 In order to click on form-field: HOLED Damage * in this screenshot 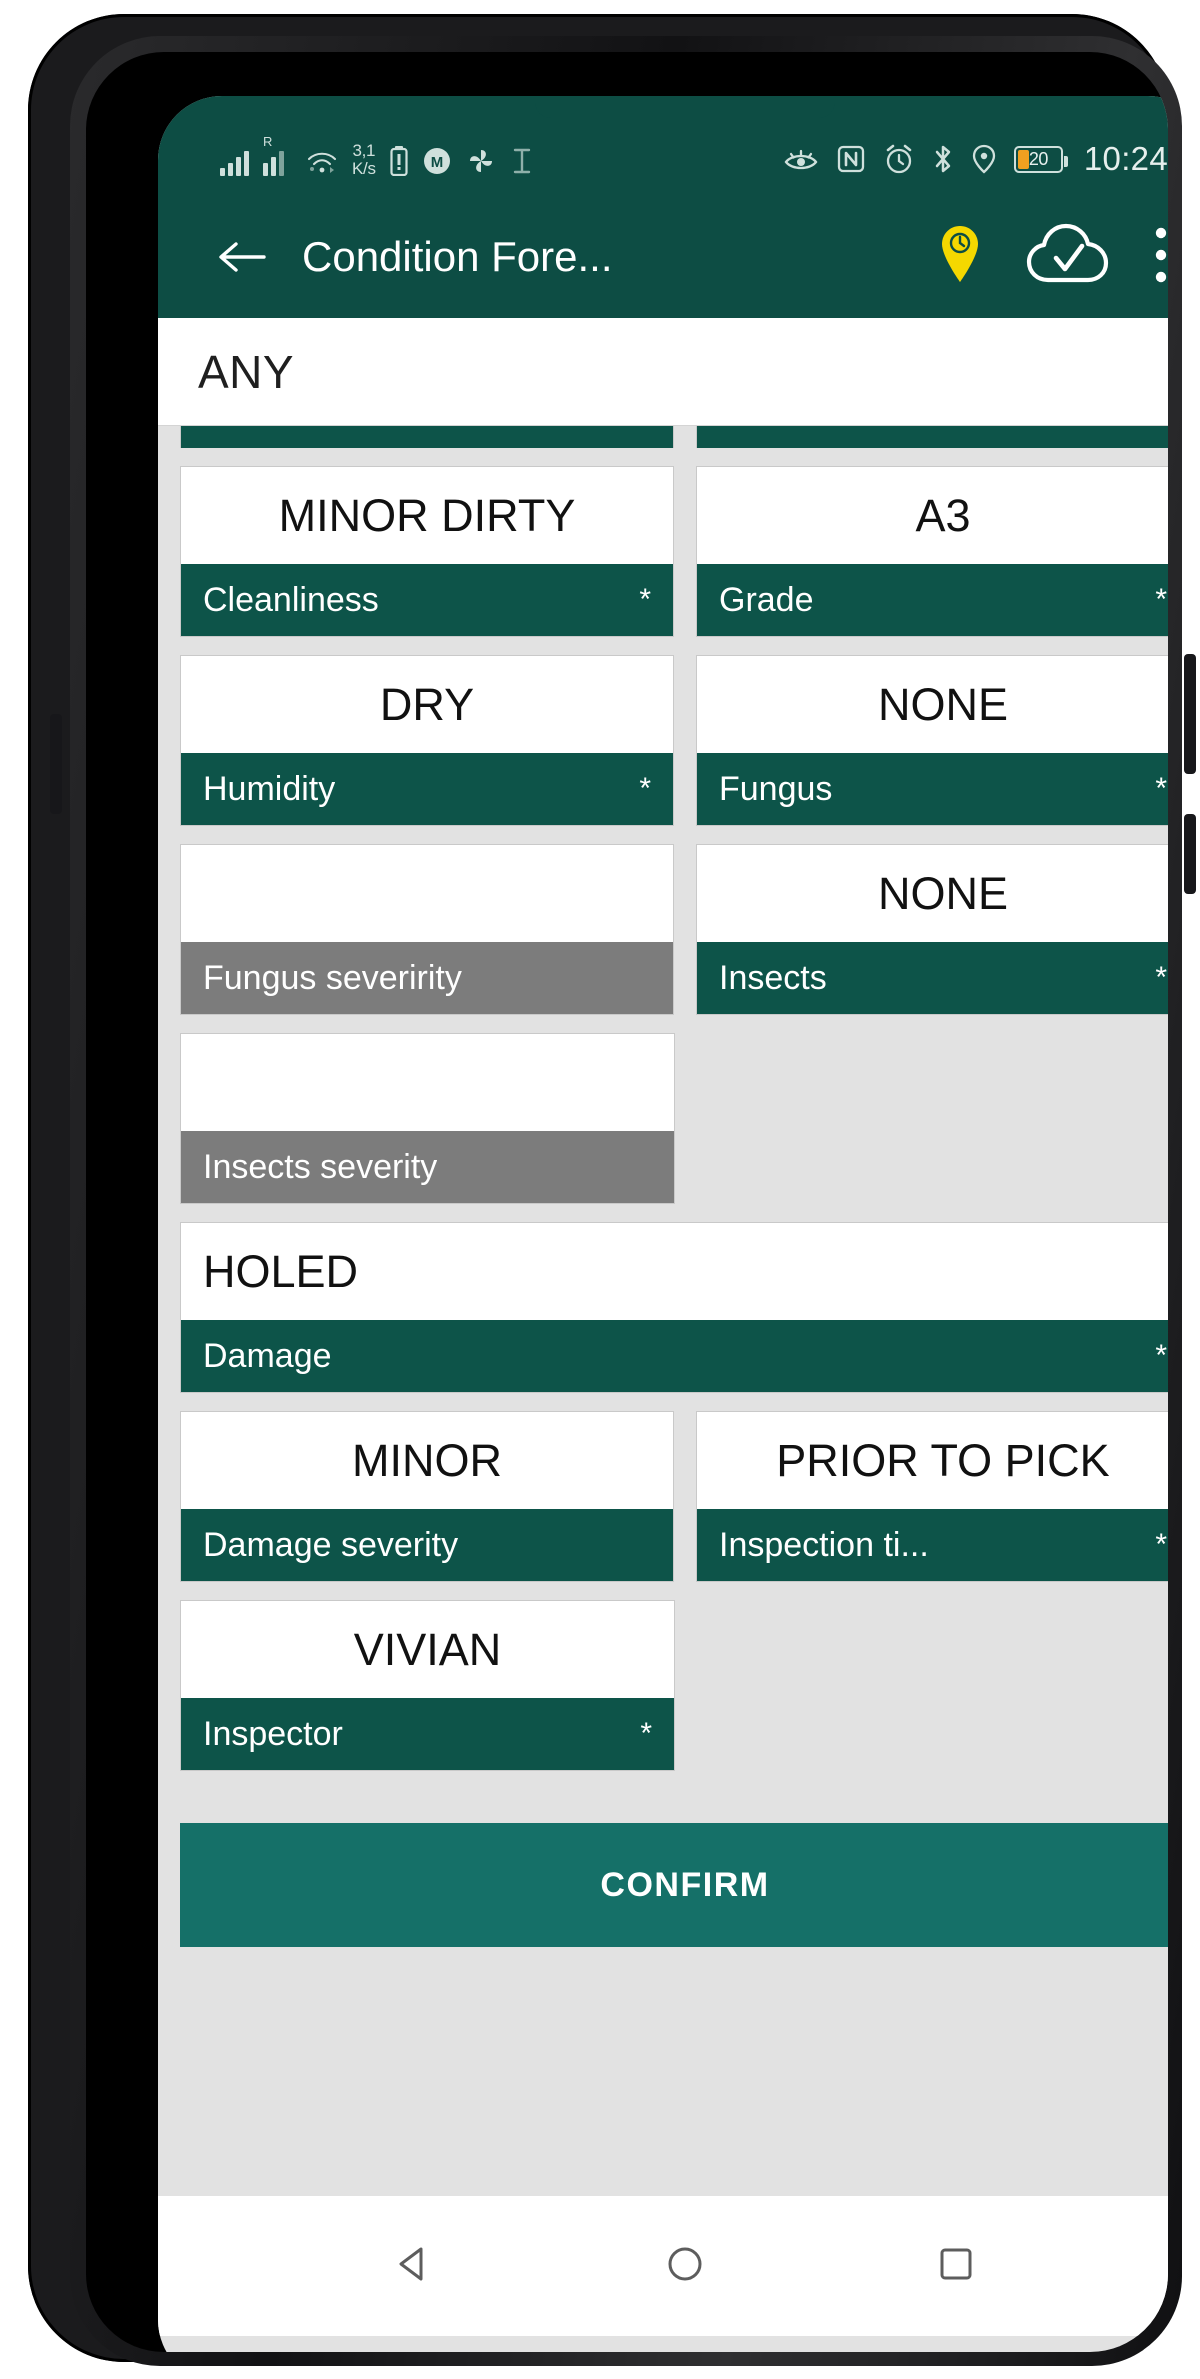, I will do `click(674, 1307)`.